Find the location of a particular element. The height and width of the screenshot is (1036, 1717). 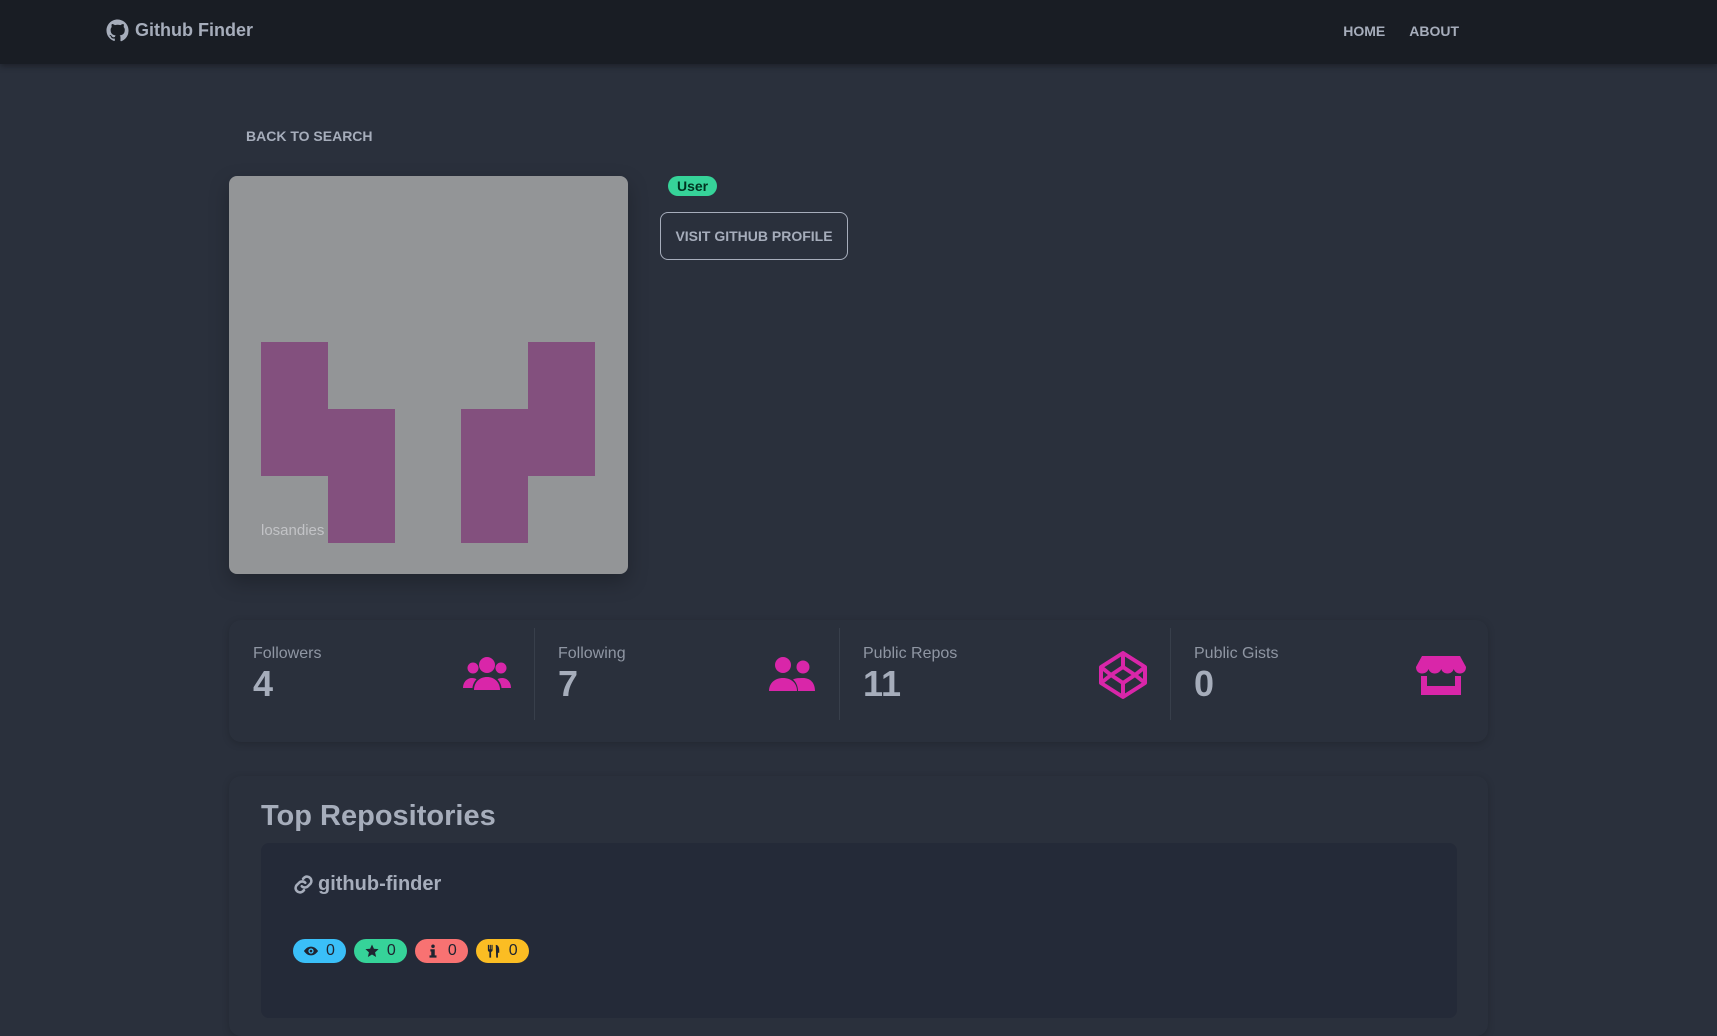

visit-github-profile-button: VISIT GITHUB PROFILE is located at coordinates (754, 236).